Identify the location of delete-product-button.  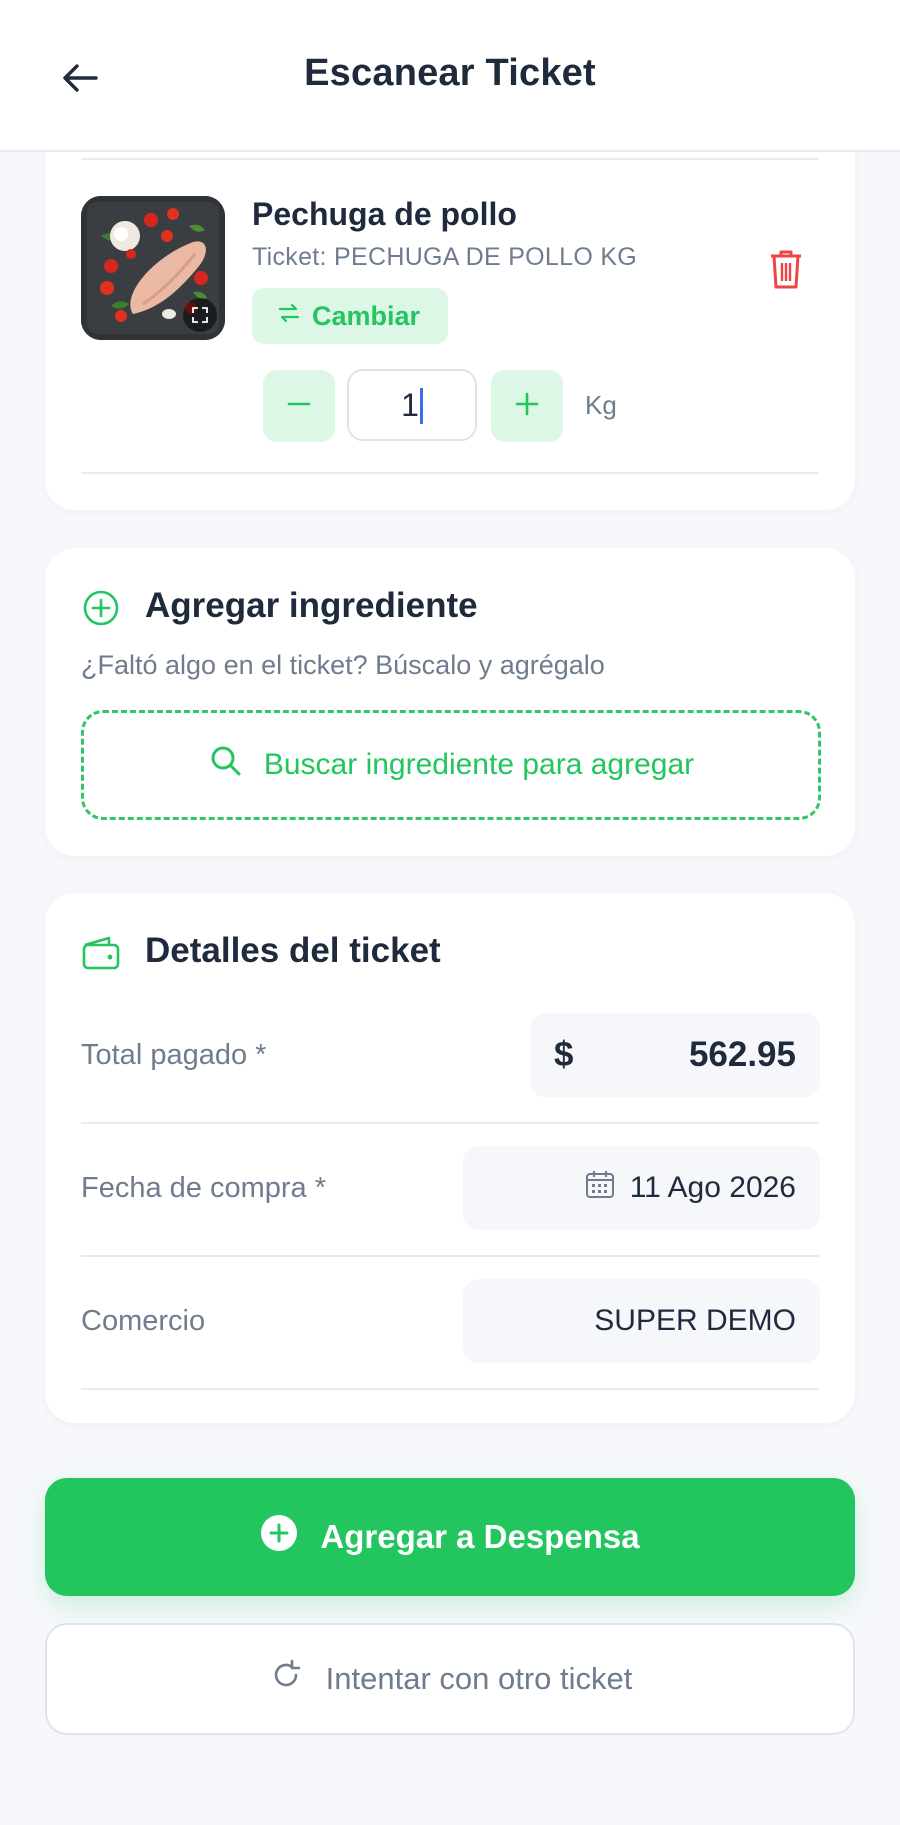
(786, 271).